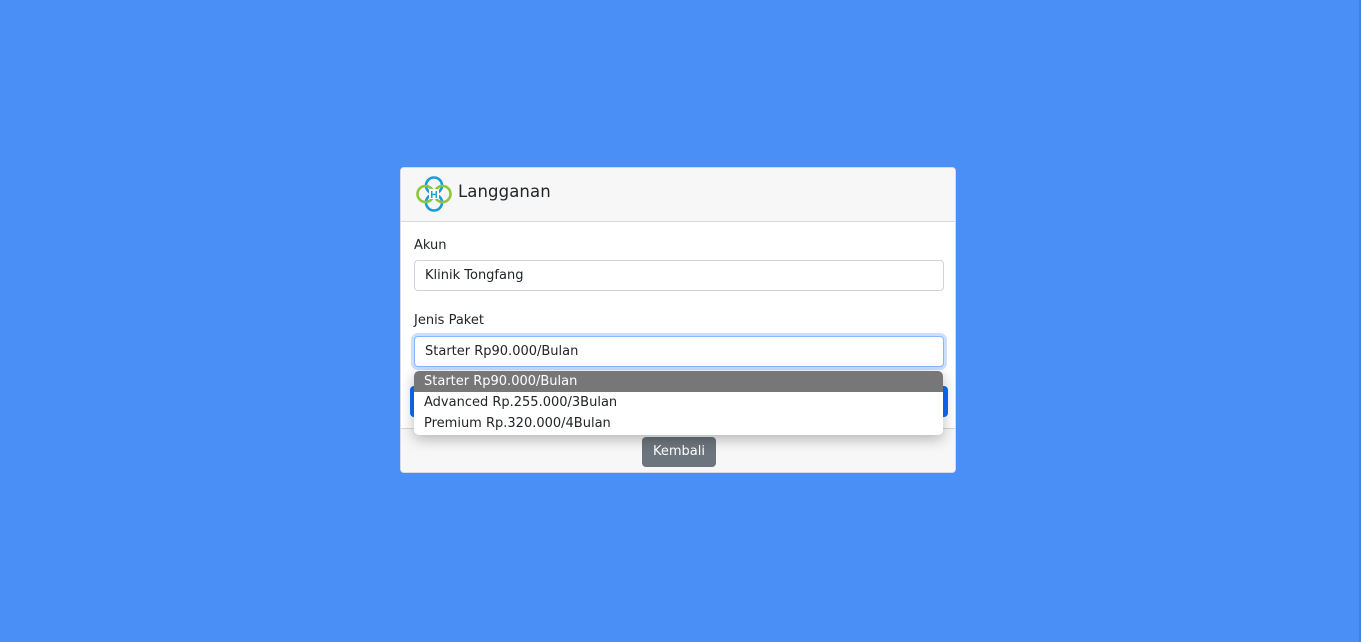 This screenshot has width=1361, height=642. Describe the element at coordinates (679, 351) in the screenshot. I see `package-select: Starter Rp90.000/Bulan` at that location.